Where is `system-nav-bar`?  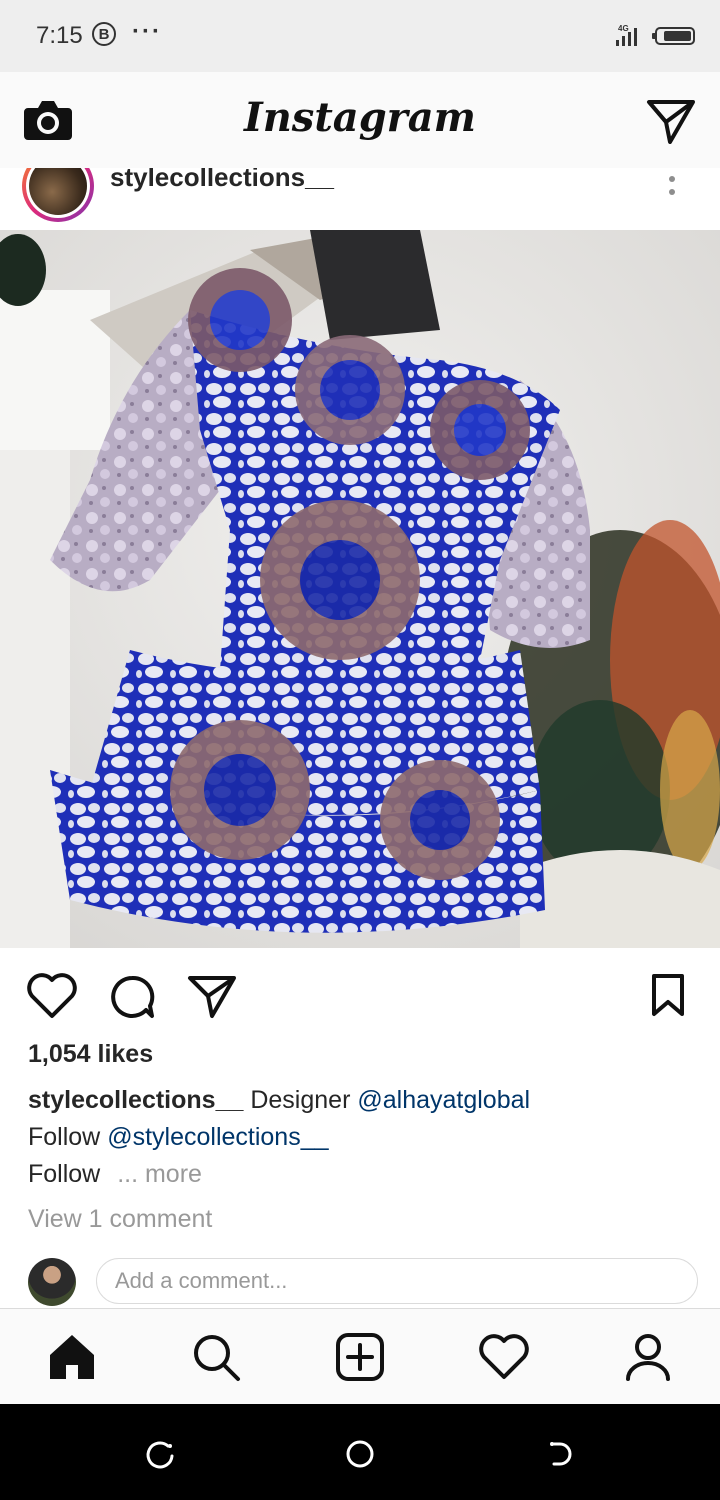
system-nav-bar is located at coordinates (360, 1452).